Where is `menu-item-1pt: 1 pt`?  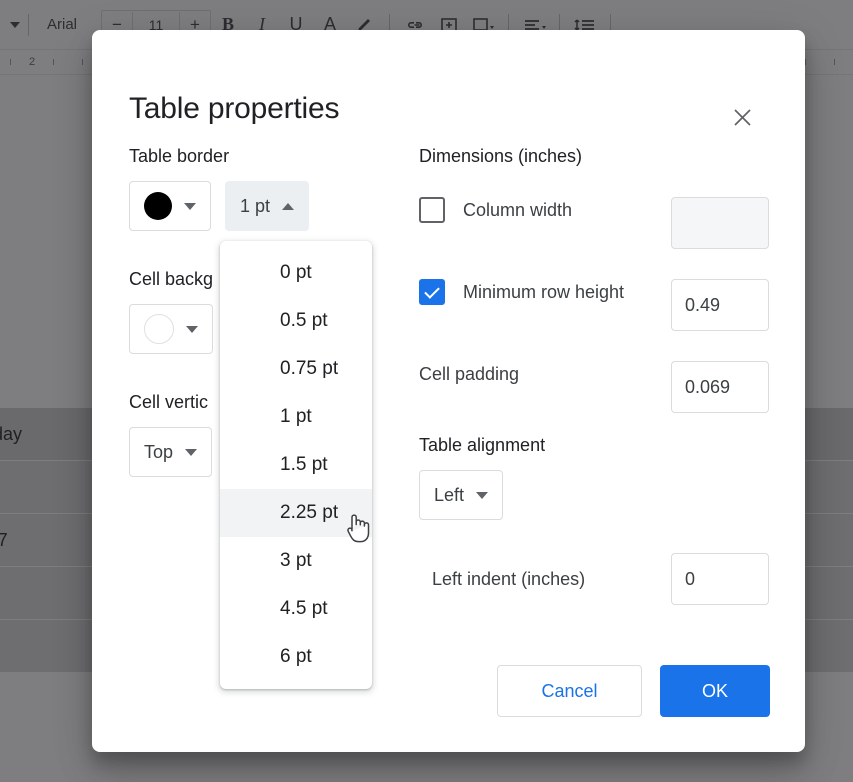
menu-item-1pt: 1 pt is located at coordinates (296, 417).